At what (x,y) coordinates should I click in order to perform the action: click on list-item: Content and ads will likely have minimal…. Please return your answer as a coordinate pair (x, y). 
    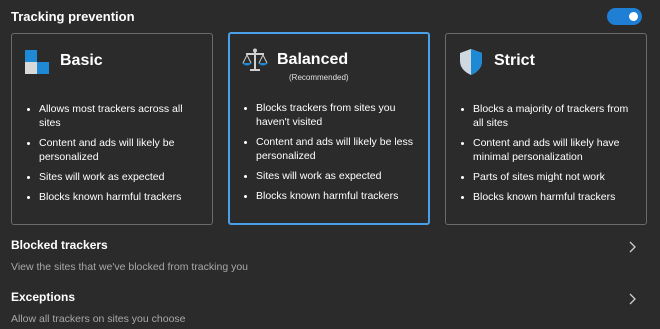
    Looking at the image, I should click on (548, 150).